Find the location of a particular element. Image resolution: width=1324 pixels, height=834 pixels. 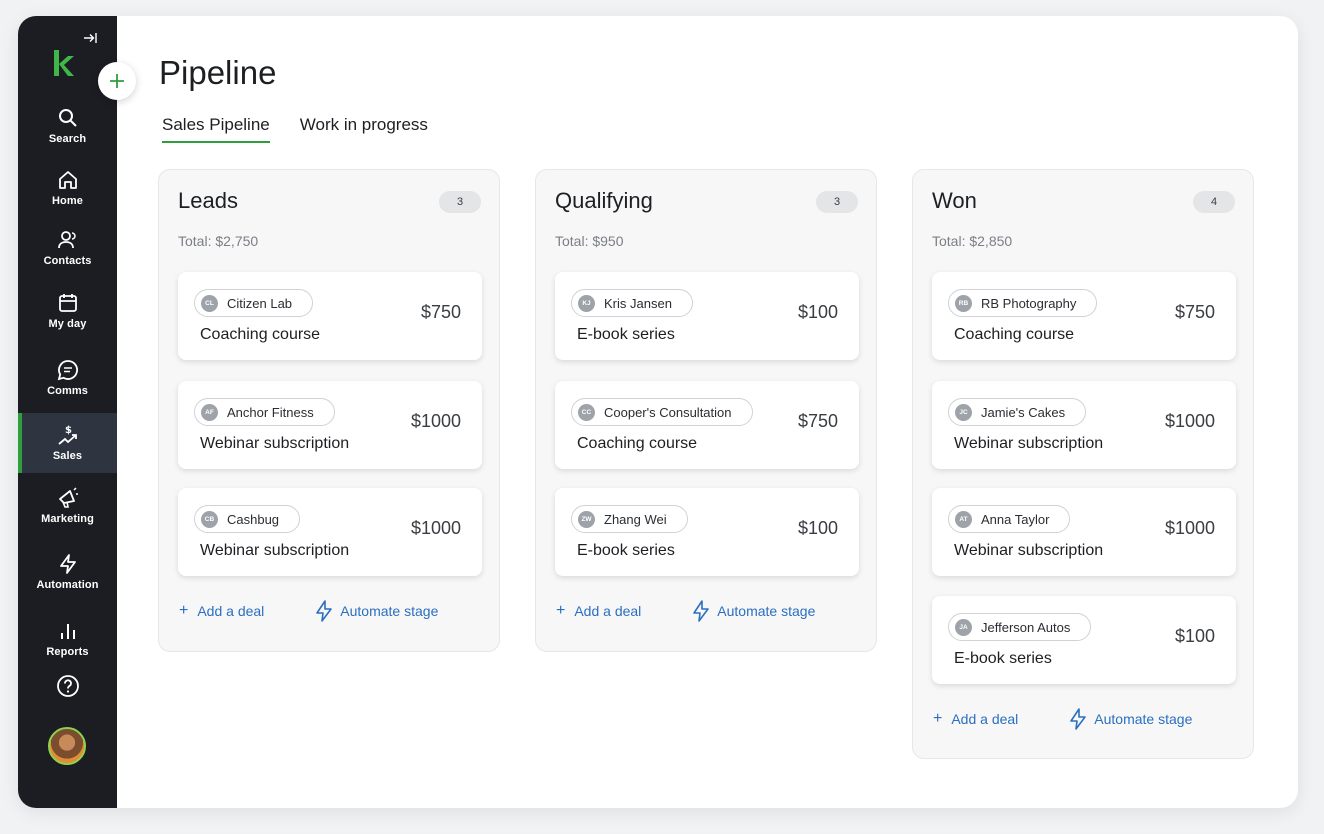

column-total: Total: $2,750 is located at coordinates (218, 241).